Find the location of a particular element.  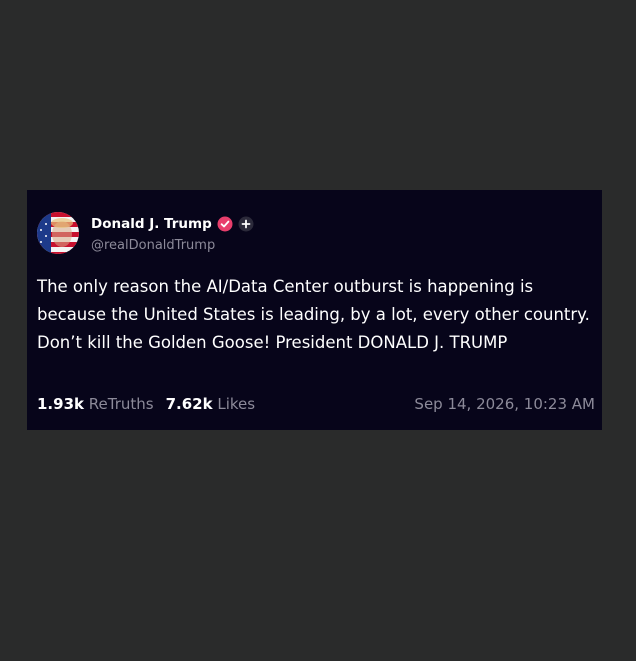

retruths-count: 1.93k is located at coordinates (60, 404).